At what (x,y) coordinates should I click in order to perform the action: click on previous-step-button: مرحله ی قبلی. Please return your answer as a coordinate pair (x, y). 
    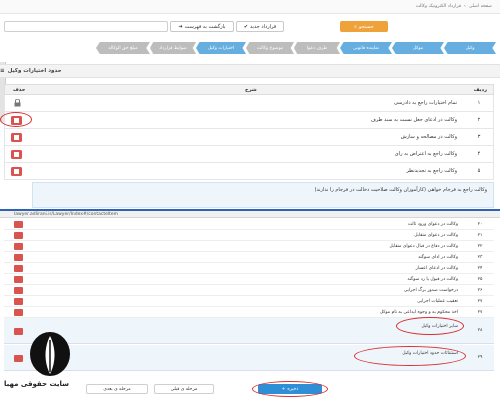
    Looking at the image, I should click on (184, 389).